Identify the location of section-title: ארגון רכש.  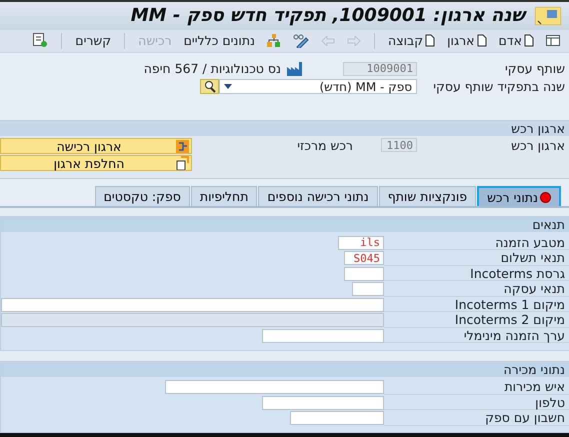
(284, 128).